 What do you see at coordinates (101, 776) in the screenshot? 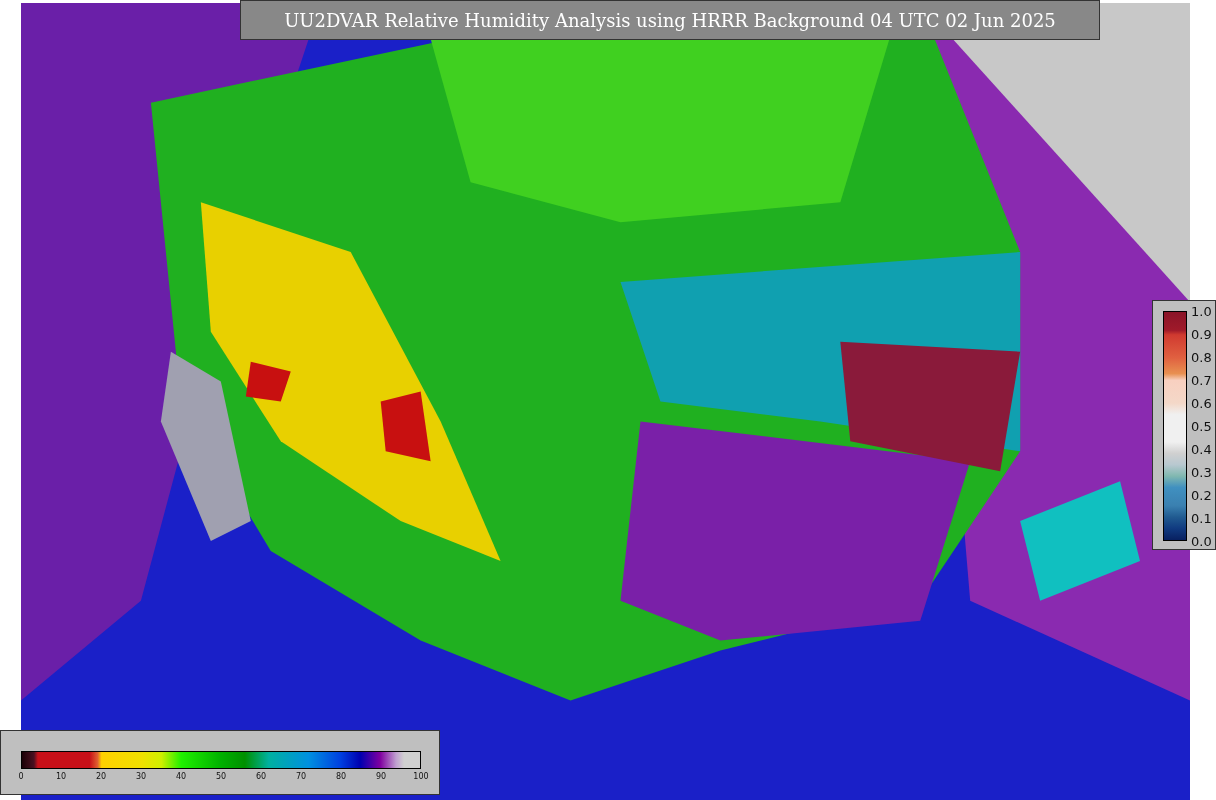
I see `tick-label: 20` at bounding box center [101, 776].